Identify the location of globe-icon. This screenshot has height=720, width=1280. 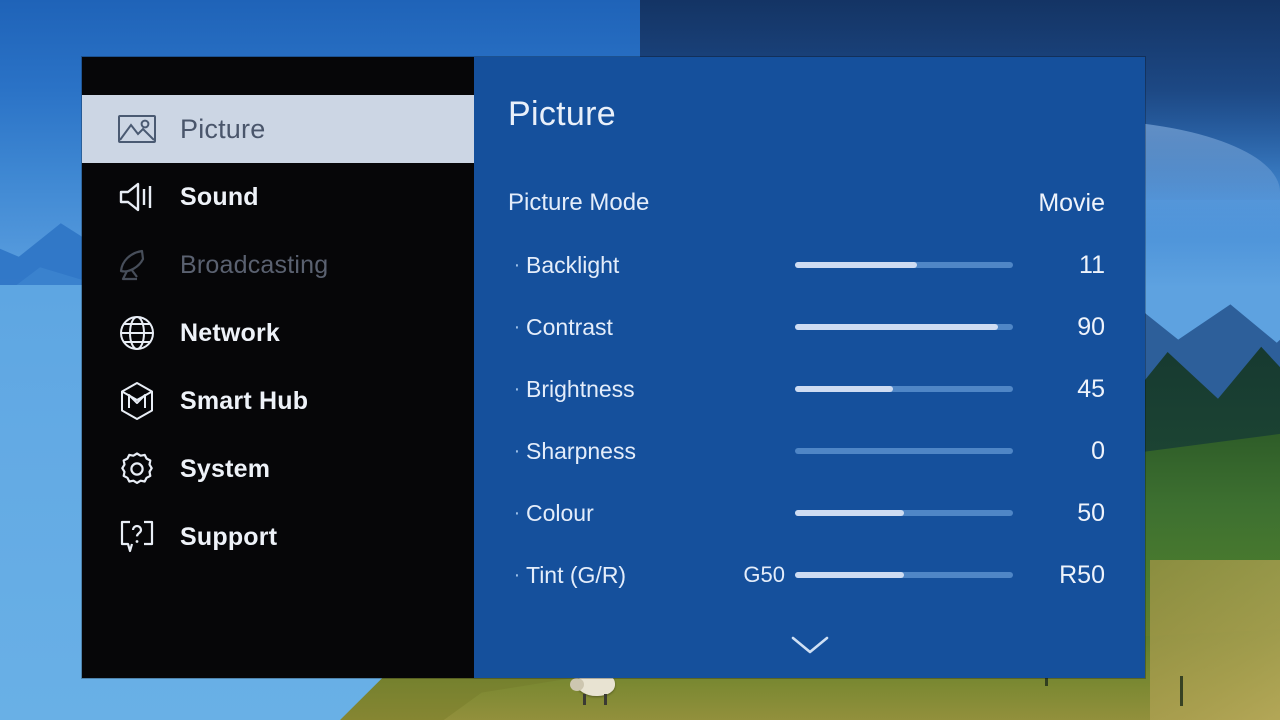
(137, 333).